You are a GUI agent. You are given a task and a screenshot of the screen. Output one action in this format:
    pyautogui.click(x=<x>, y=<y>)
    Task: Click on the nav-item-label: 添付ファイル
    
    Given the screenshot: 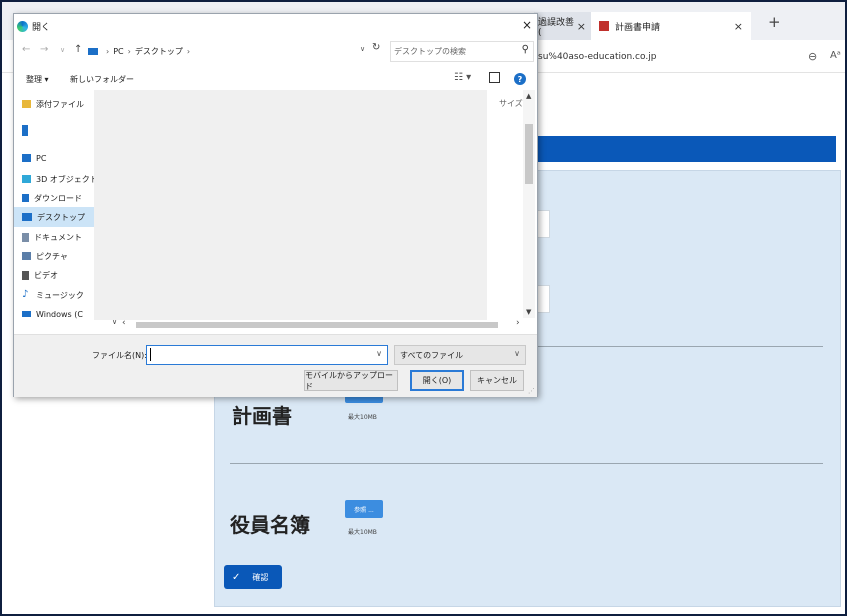 What is the action you would take?
    pyautogui.click(x=60, y=104)
    